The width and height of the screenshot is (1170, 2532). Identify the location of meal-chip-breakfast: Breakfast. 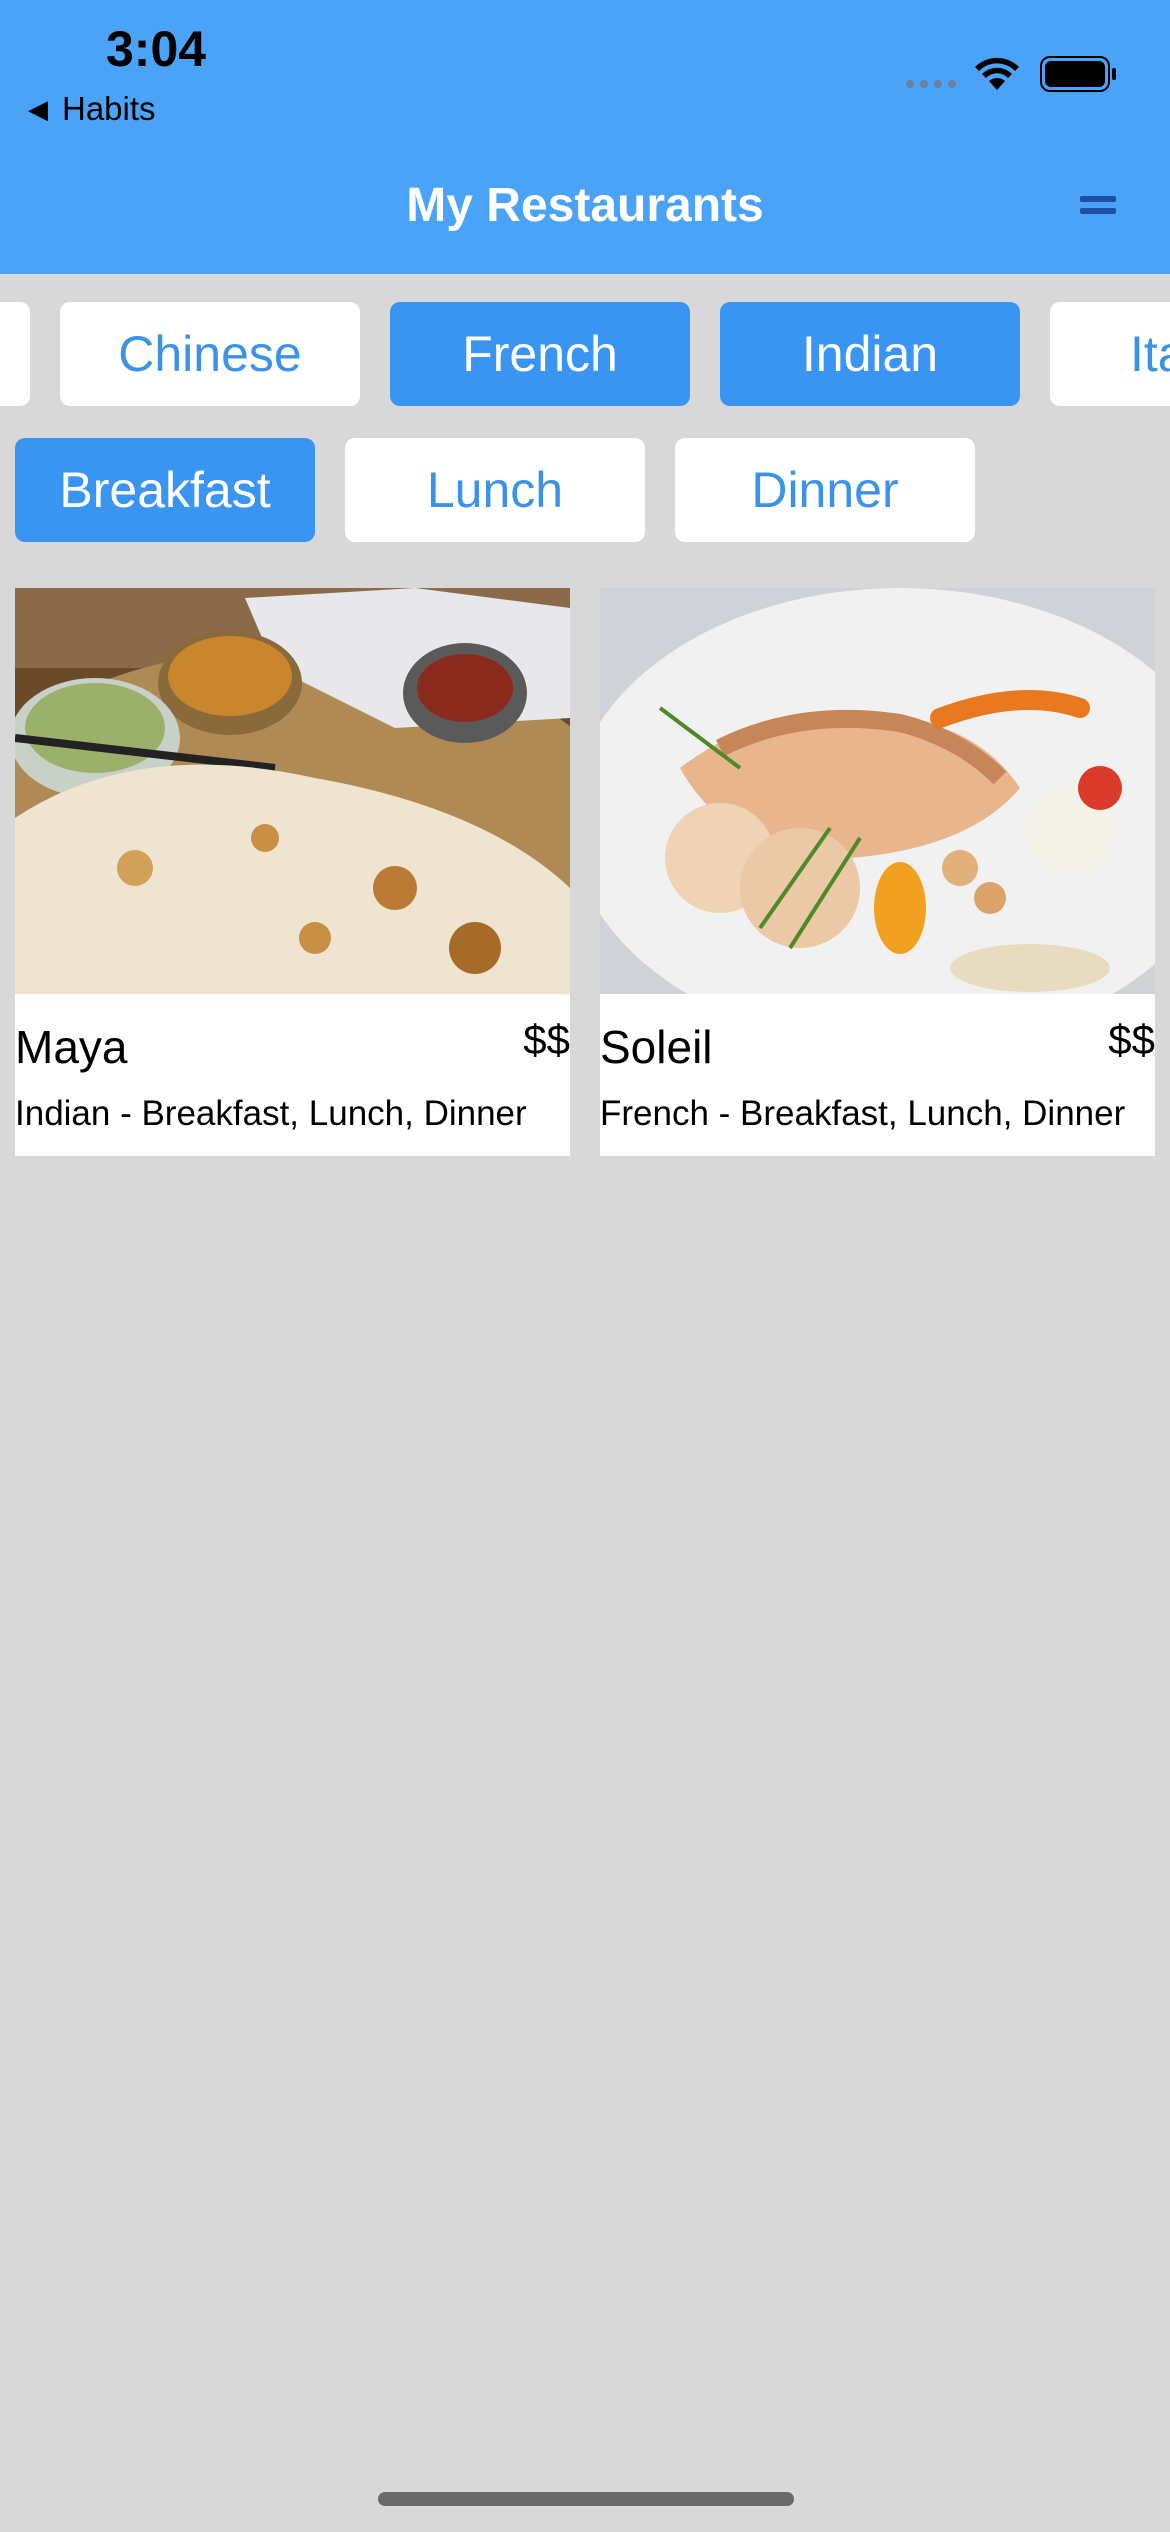
(165, 490).